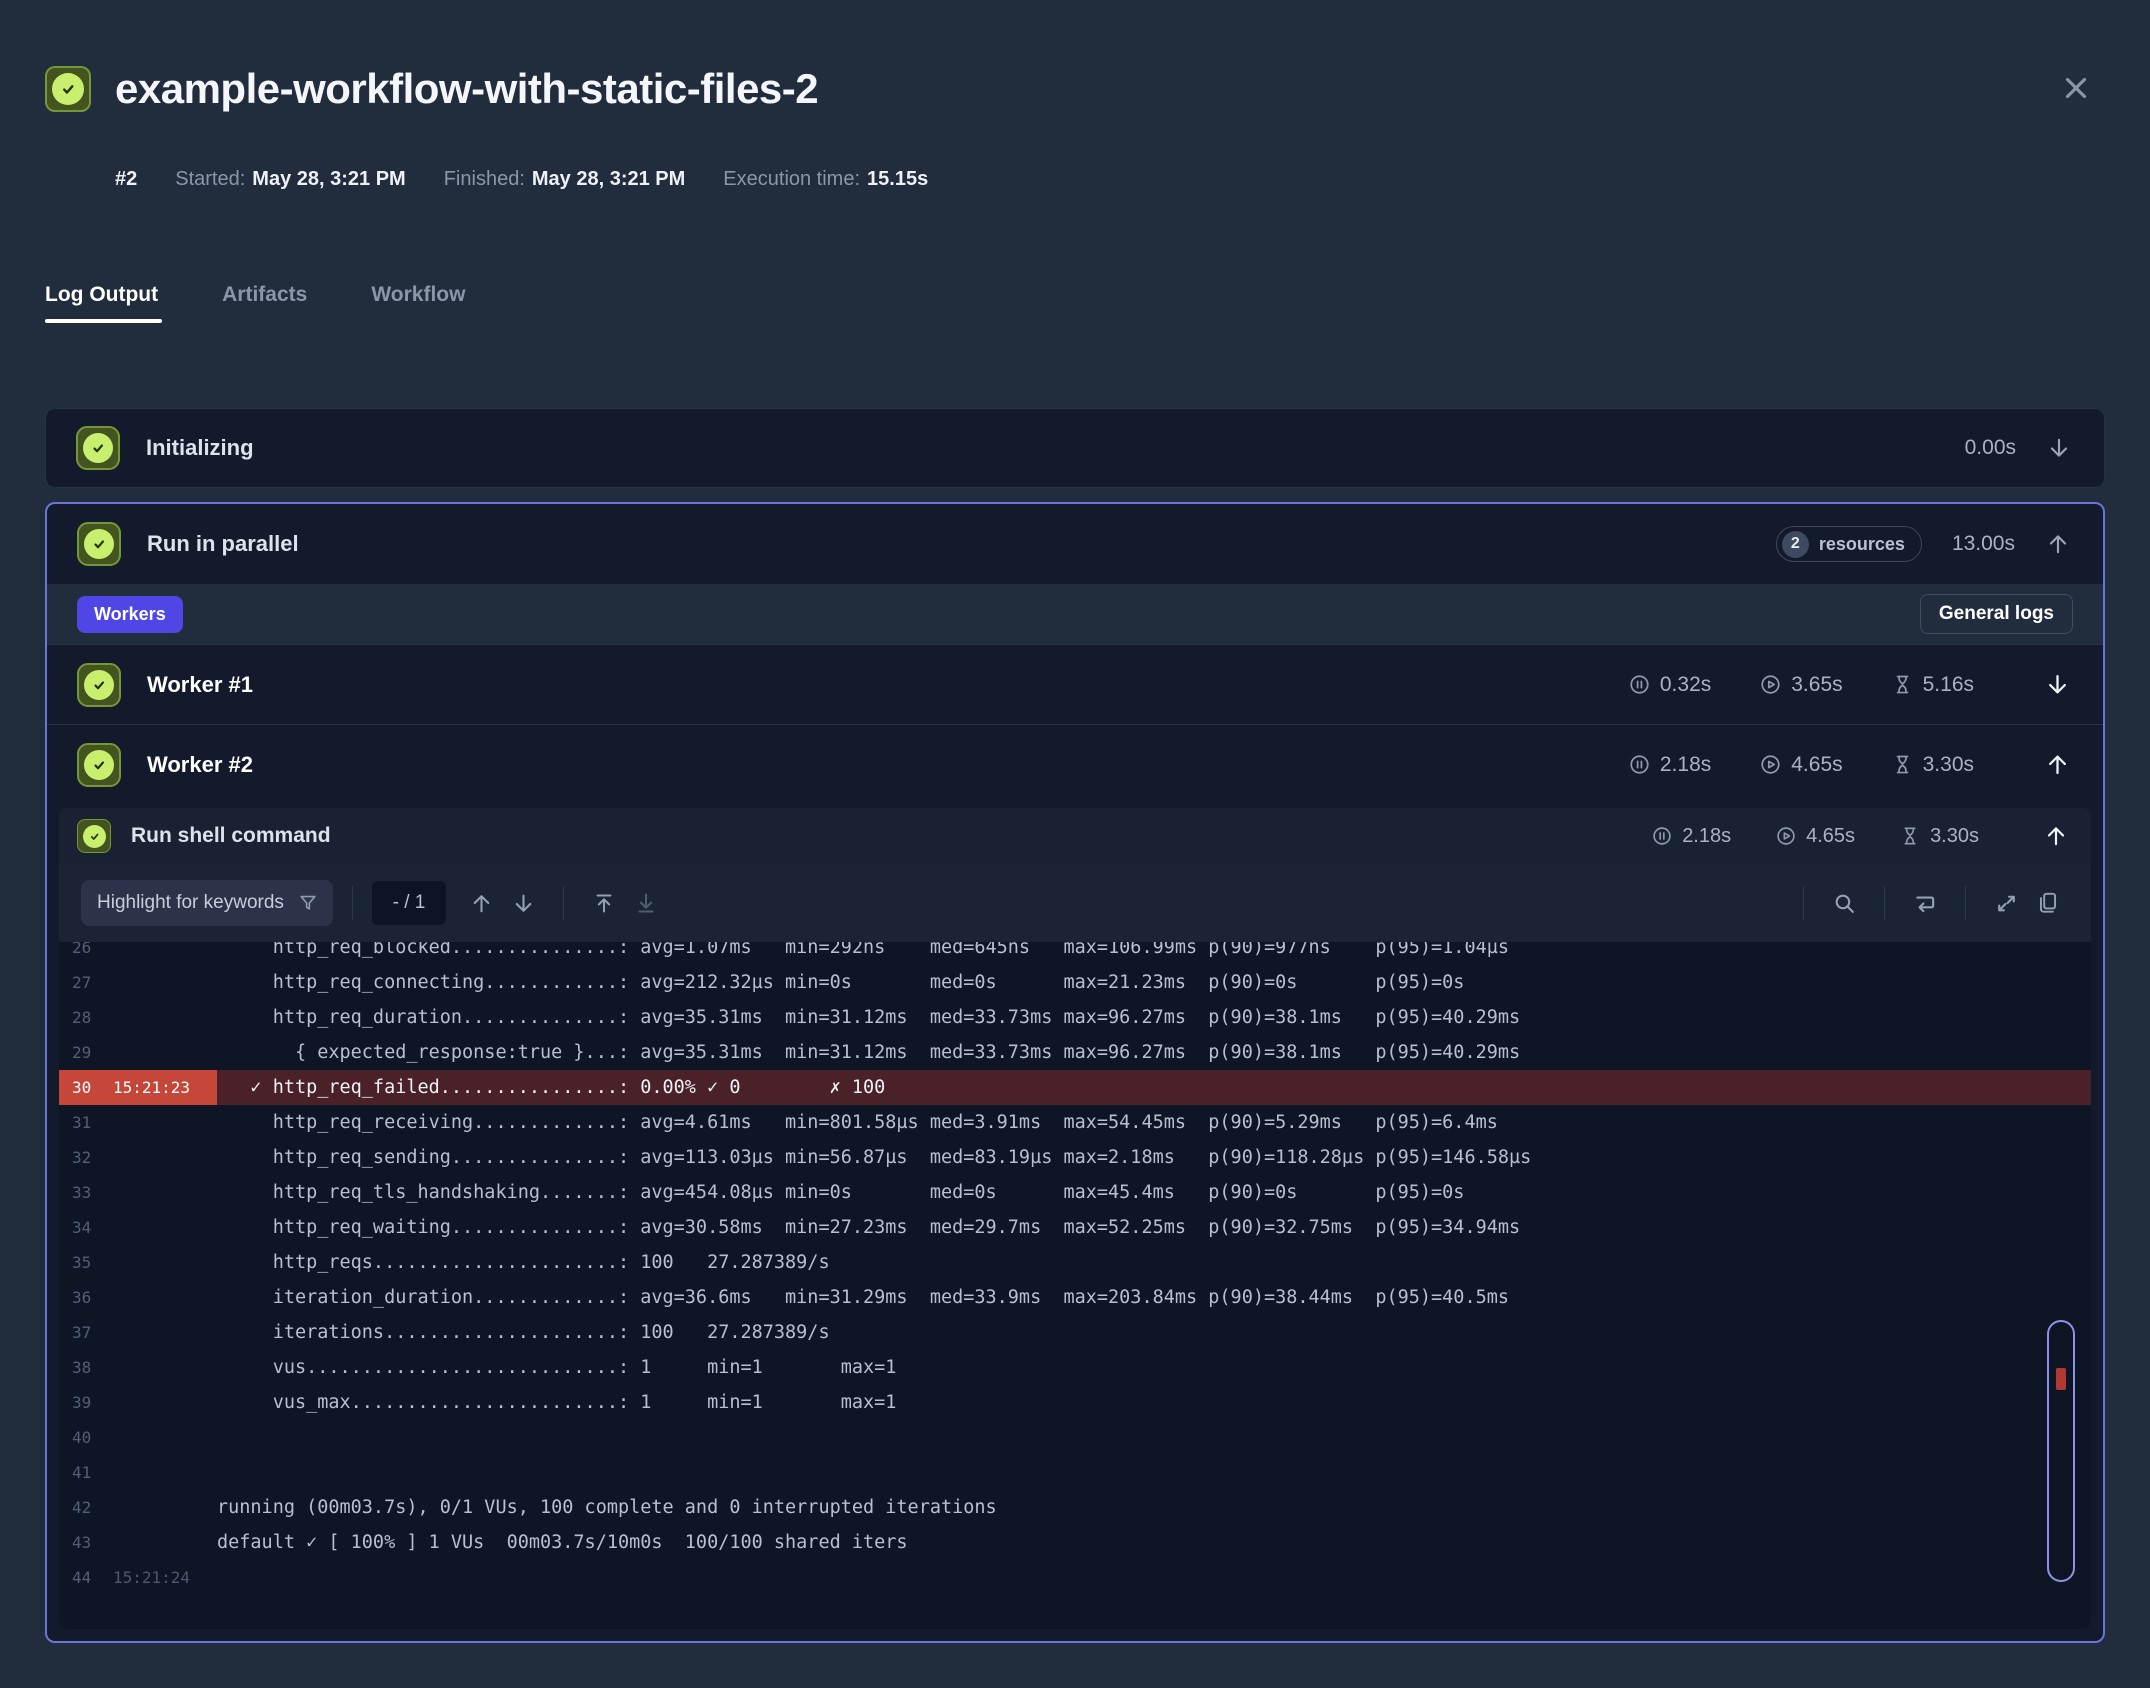 This screenshot has height=1688, width=2150. What do you see at coordinates (2057, 684) in the screenshot?
I see `expand-worker-button` at bounding box center [2057, 684].